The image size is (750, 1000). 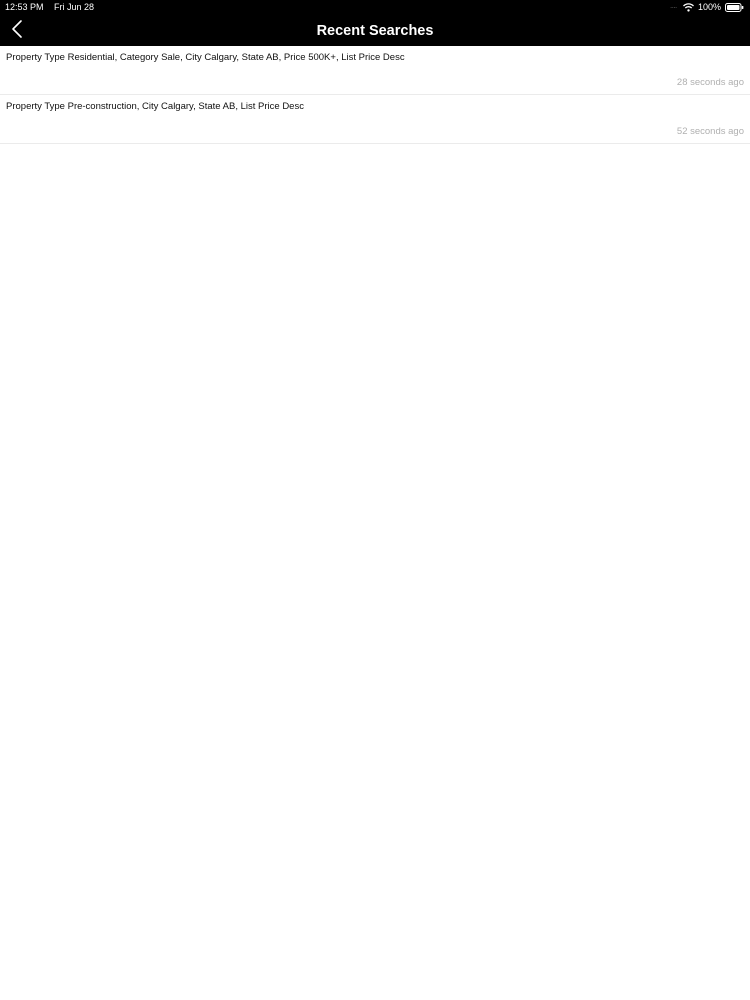 What do you see at coordinates (74, 7) in the screenshot?
I see `status-date: Fri Jun 28` at bounding box center [74, 7].